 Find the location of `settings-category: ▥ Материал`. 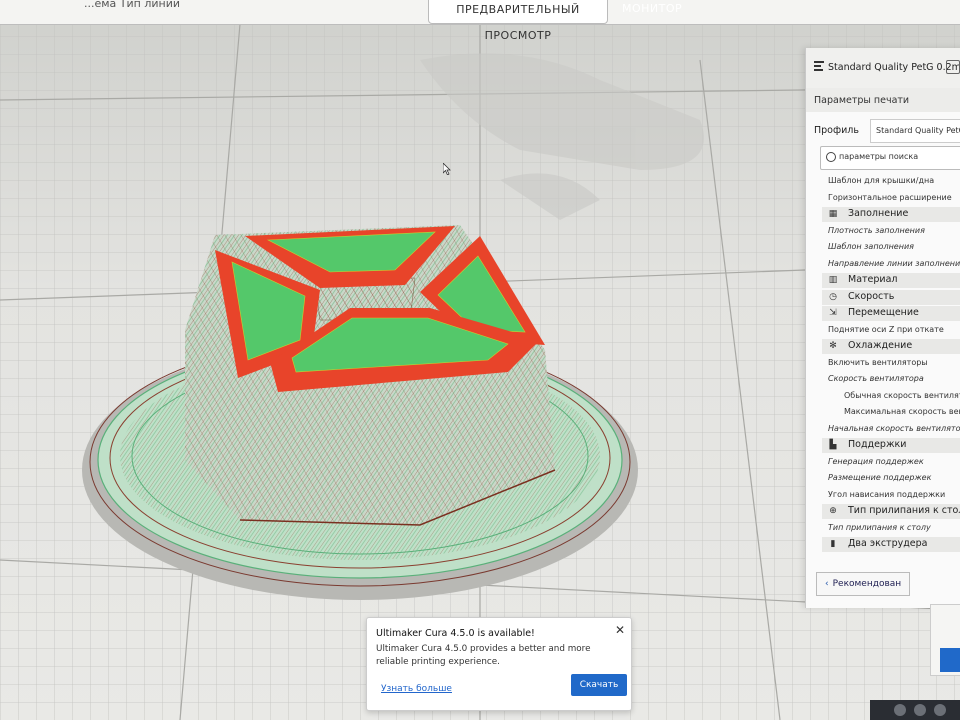

settings-category: ▥ Материал is located at coordinates (891, 280).